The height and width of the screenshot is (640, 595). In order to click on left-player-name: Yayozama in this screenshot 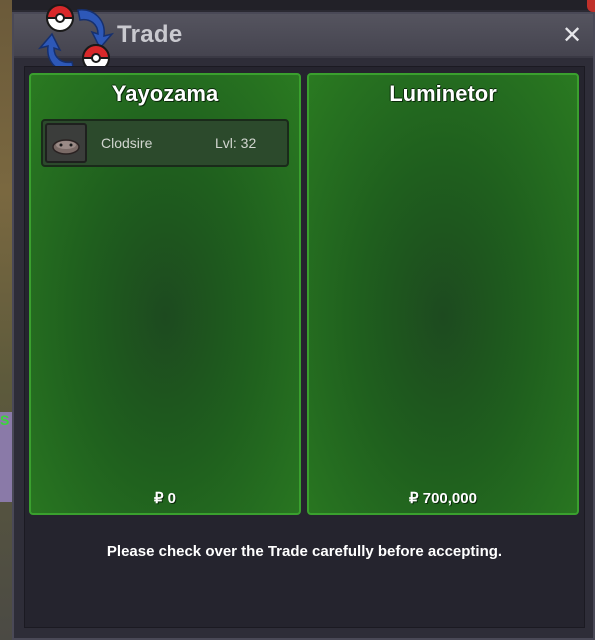, I will do `click(165, 93)`.